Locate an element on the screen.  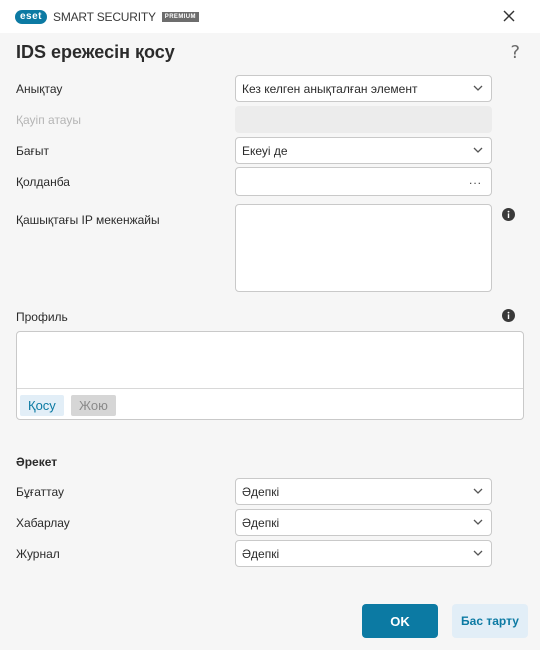
notify-dropdown: Әдепкі is located at coordinates (363, 522).